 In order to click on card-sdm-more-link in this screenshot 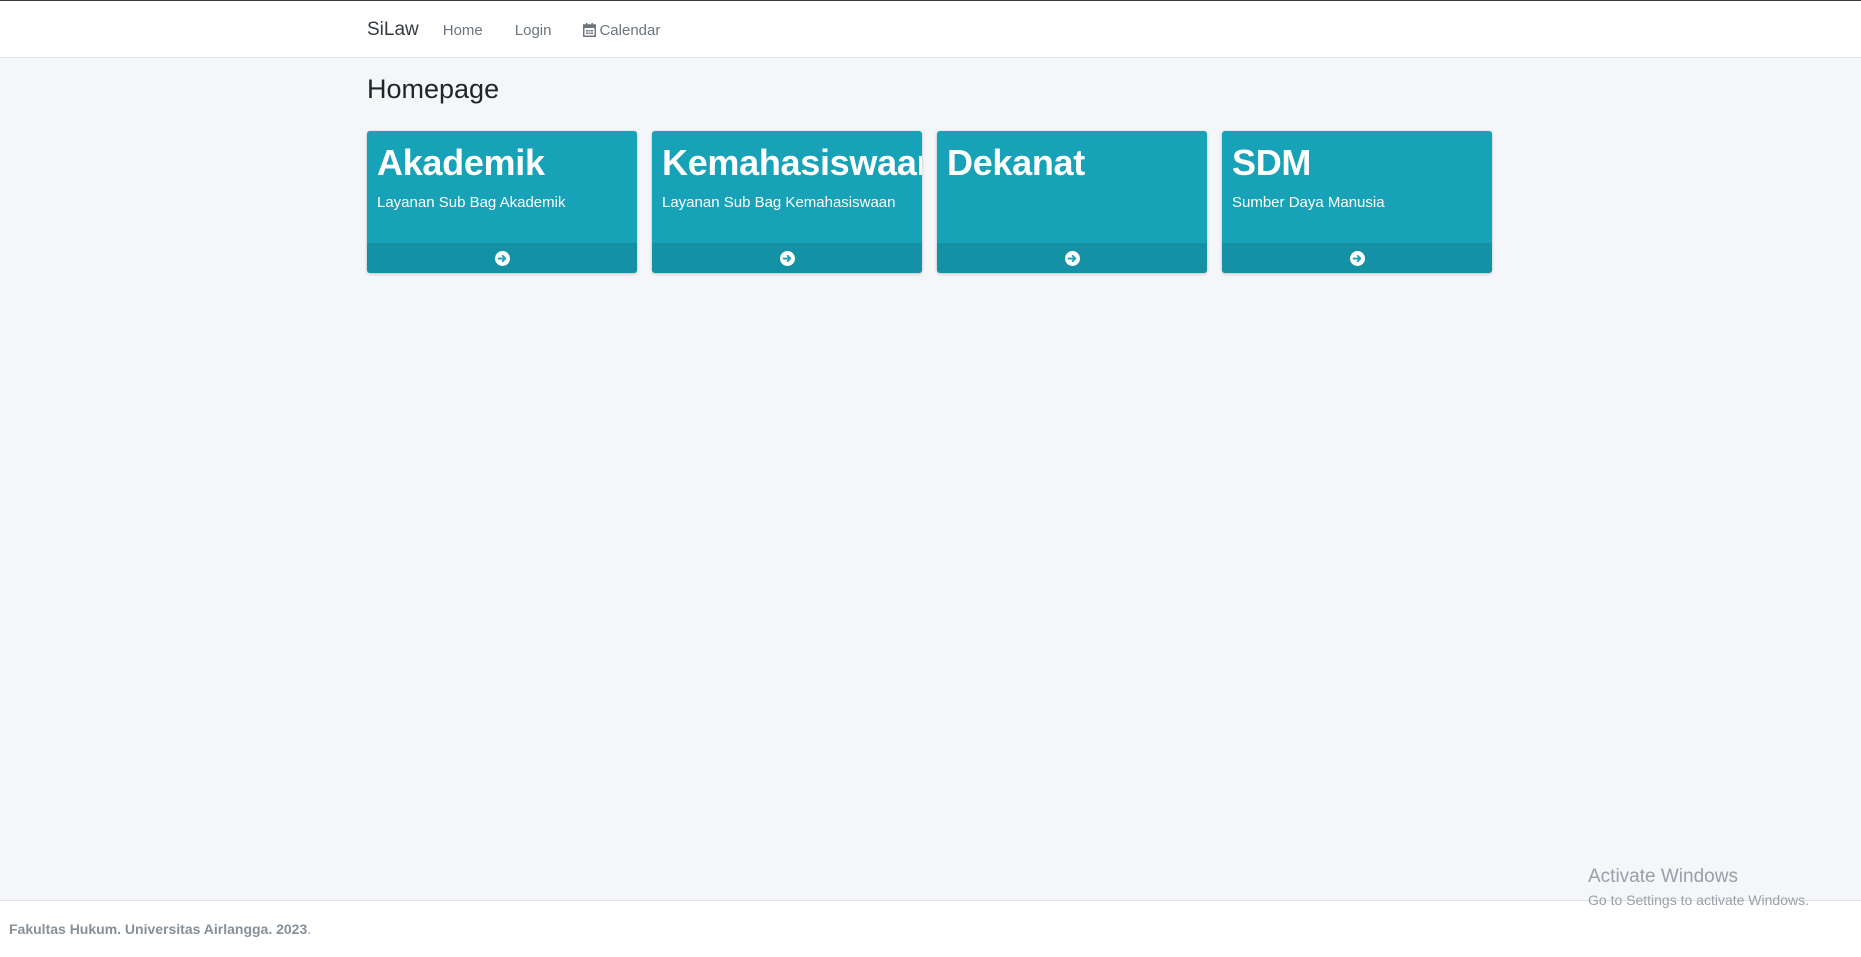, I will do `click(1357, 258)`.